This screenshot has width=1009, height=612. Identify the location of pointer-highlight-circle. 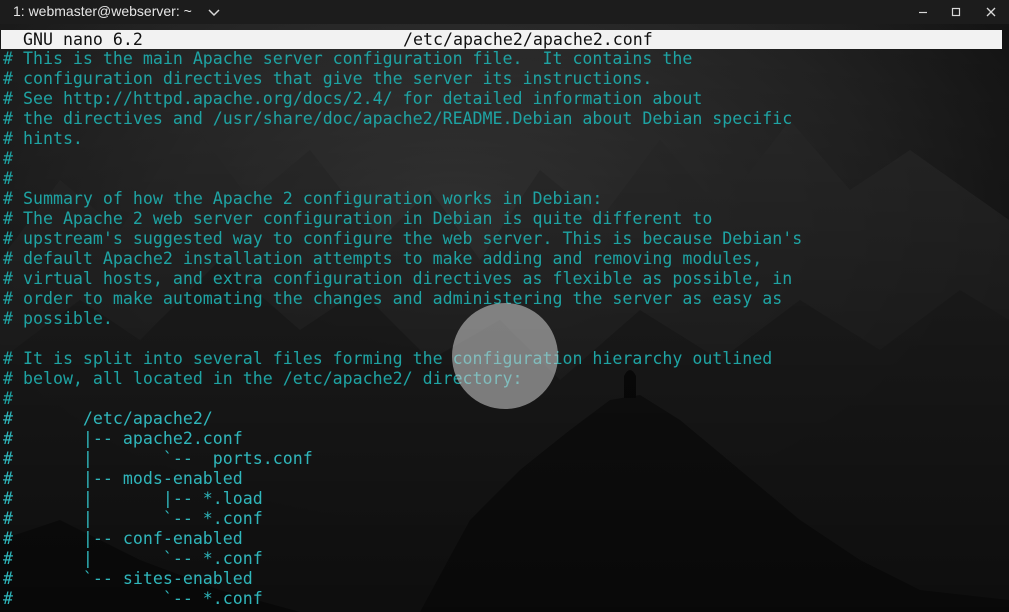
(505, 356).